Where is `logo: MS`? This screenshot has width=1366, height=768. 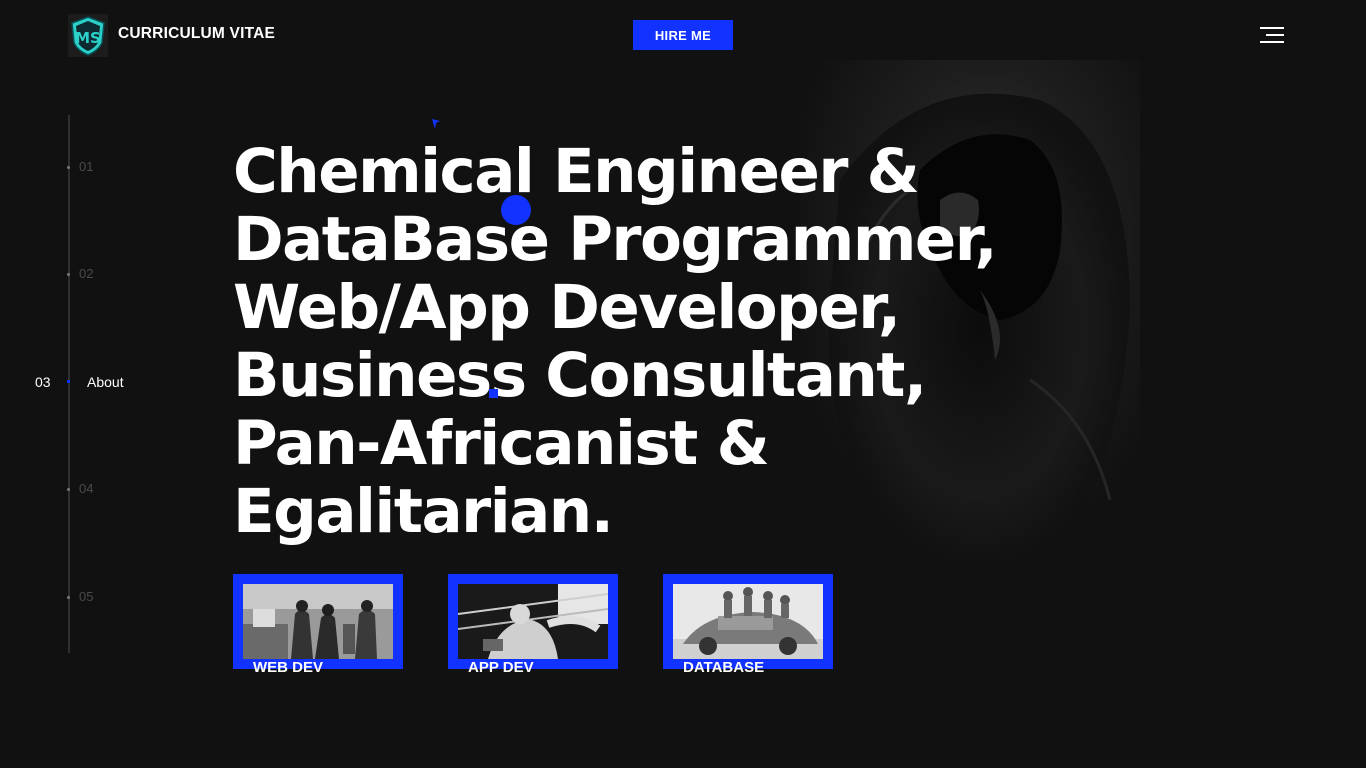
logo: MS is located at coordinates (88, 35).